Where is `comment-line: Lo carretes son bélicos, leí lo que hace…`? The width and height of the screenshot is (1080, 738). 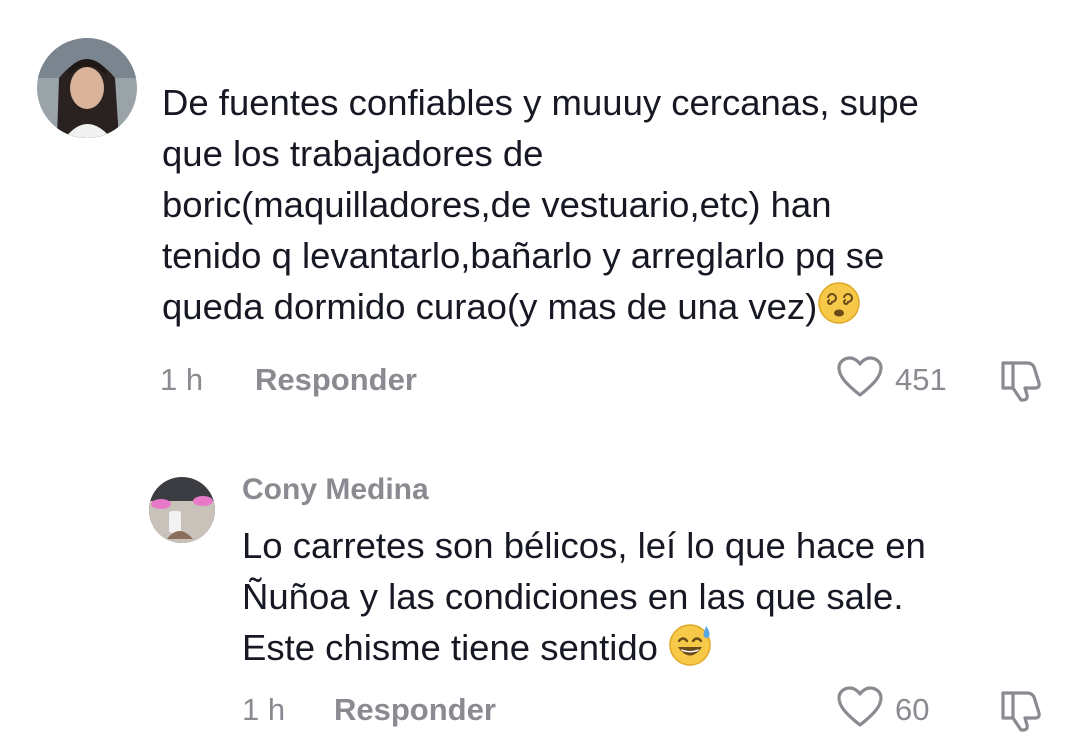
comment-line: Lo carretes son bélicos, leí lo que hace… is located at coordinates (584, 545).